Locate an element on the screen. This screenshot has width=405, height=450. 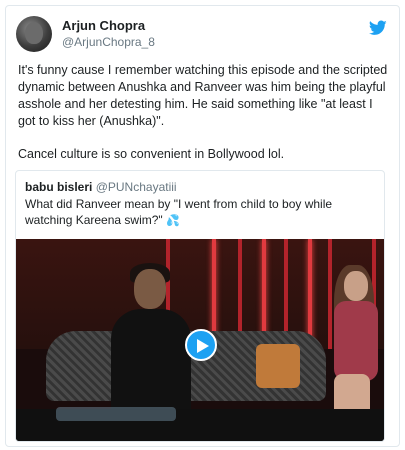
author-names: Arjun Chopra @ArjunChopra_8 is located at coordinates (108, 34).